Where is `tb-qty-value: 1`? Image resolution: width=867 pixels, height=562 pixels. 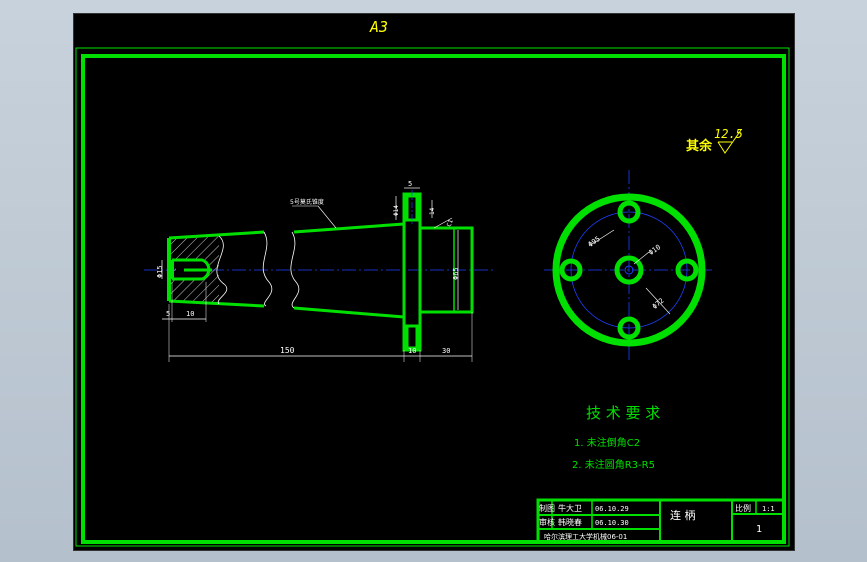
tb-qty-value: 1 is located at coordinates (759, 529).